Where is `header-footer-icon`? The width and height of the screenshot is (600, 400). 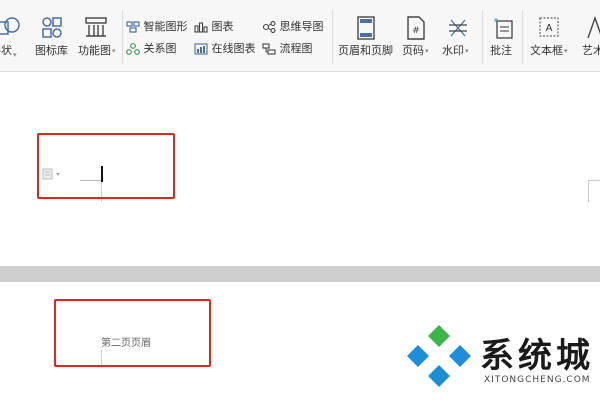 header-footer-icon is located at coordinates (366, 28).